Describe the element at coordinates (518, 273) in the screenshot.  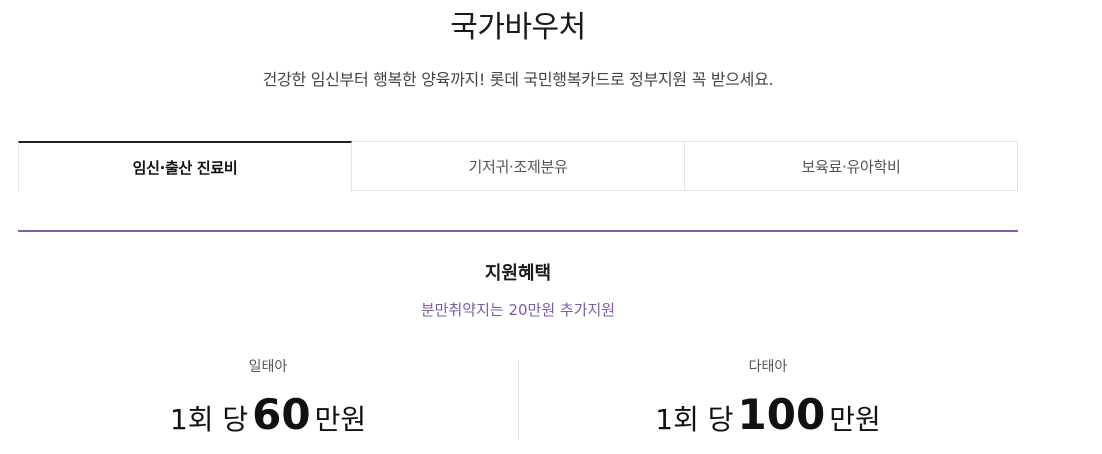
I see `section-title: 지원혜택` at that location.